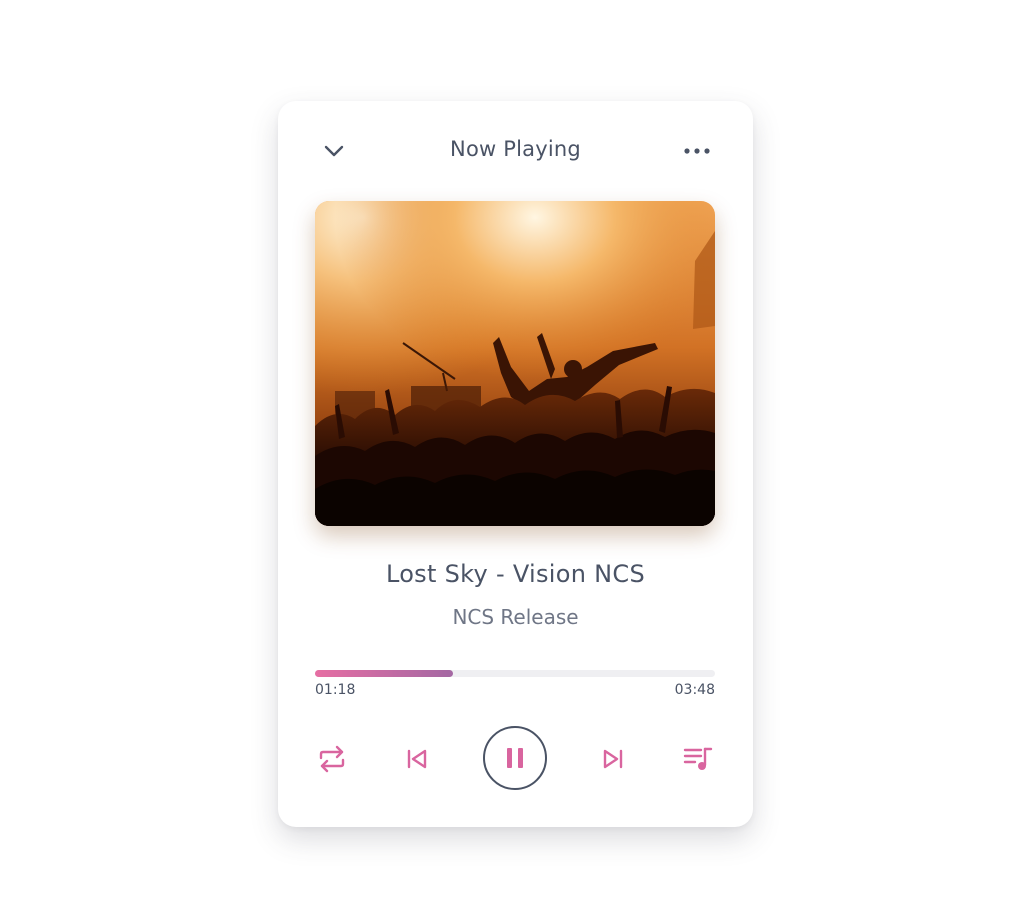 Image resolution: width=1016 pixels, height=920 pixels. I want to click on skip-previous-icon, so click(417, 759).